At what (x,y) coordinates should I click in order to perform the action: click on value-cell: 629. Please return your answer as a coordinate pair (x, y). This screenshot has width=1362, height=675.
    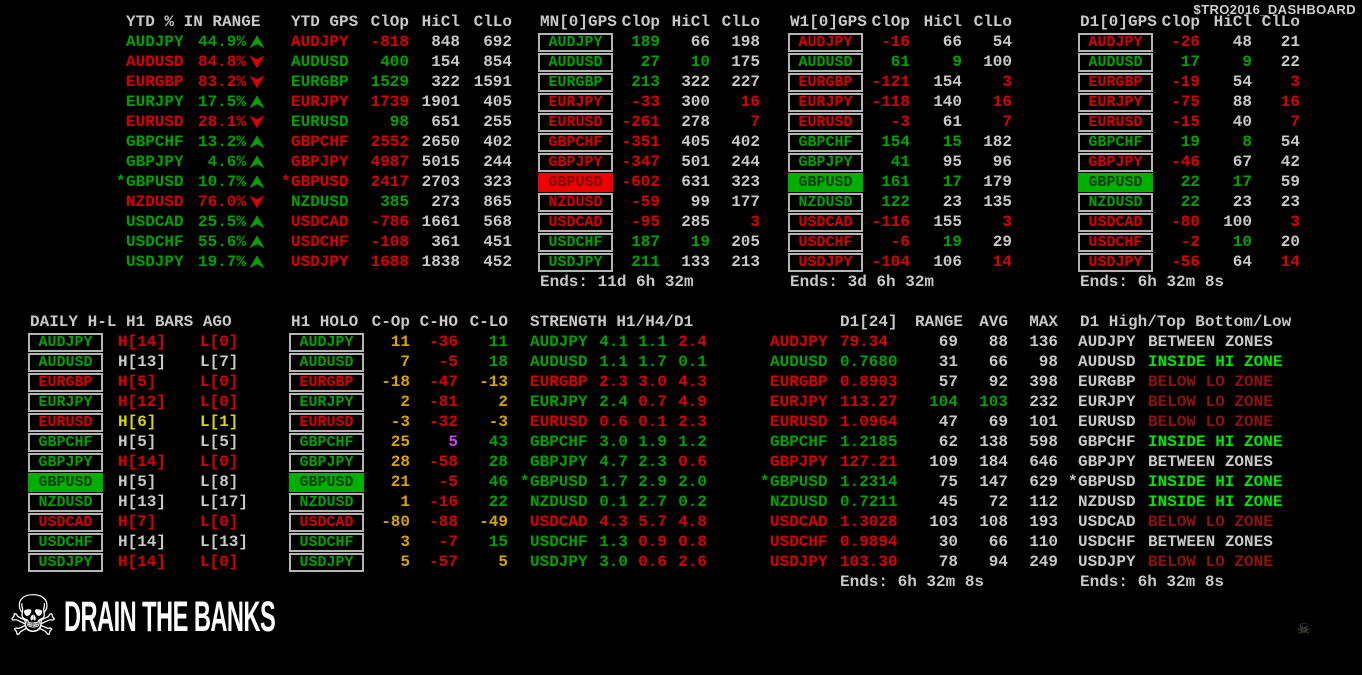
    Looking at the image, I should click on (1043, 482).